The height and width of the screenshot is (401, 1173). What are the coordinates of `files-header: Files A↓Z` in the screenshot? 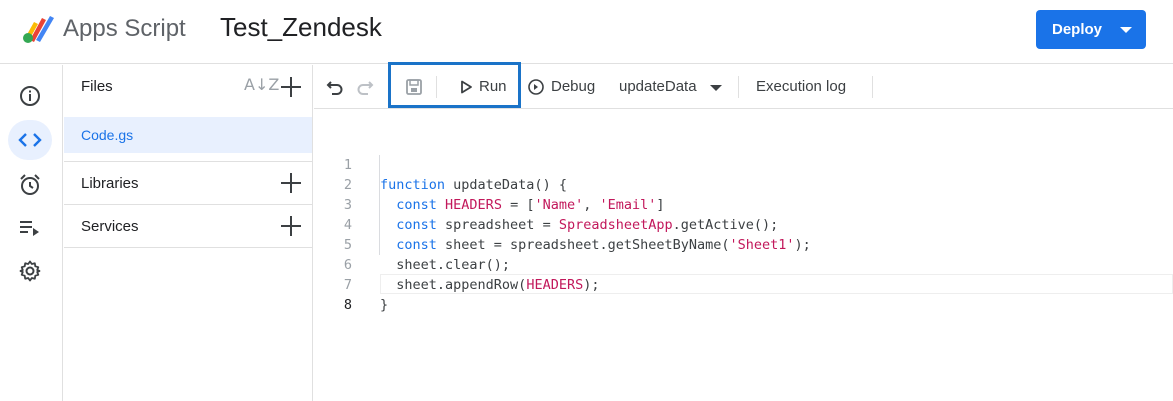 It's located at (188, 87).